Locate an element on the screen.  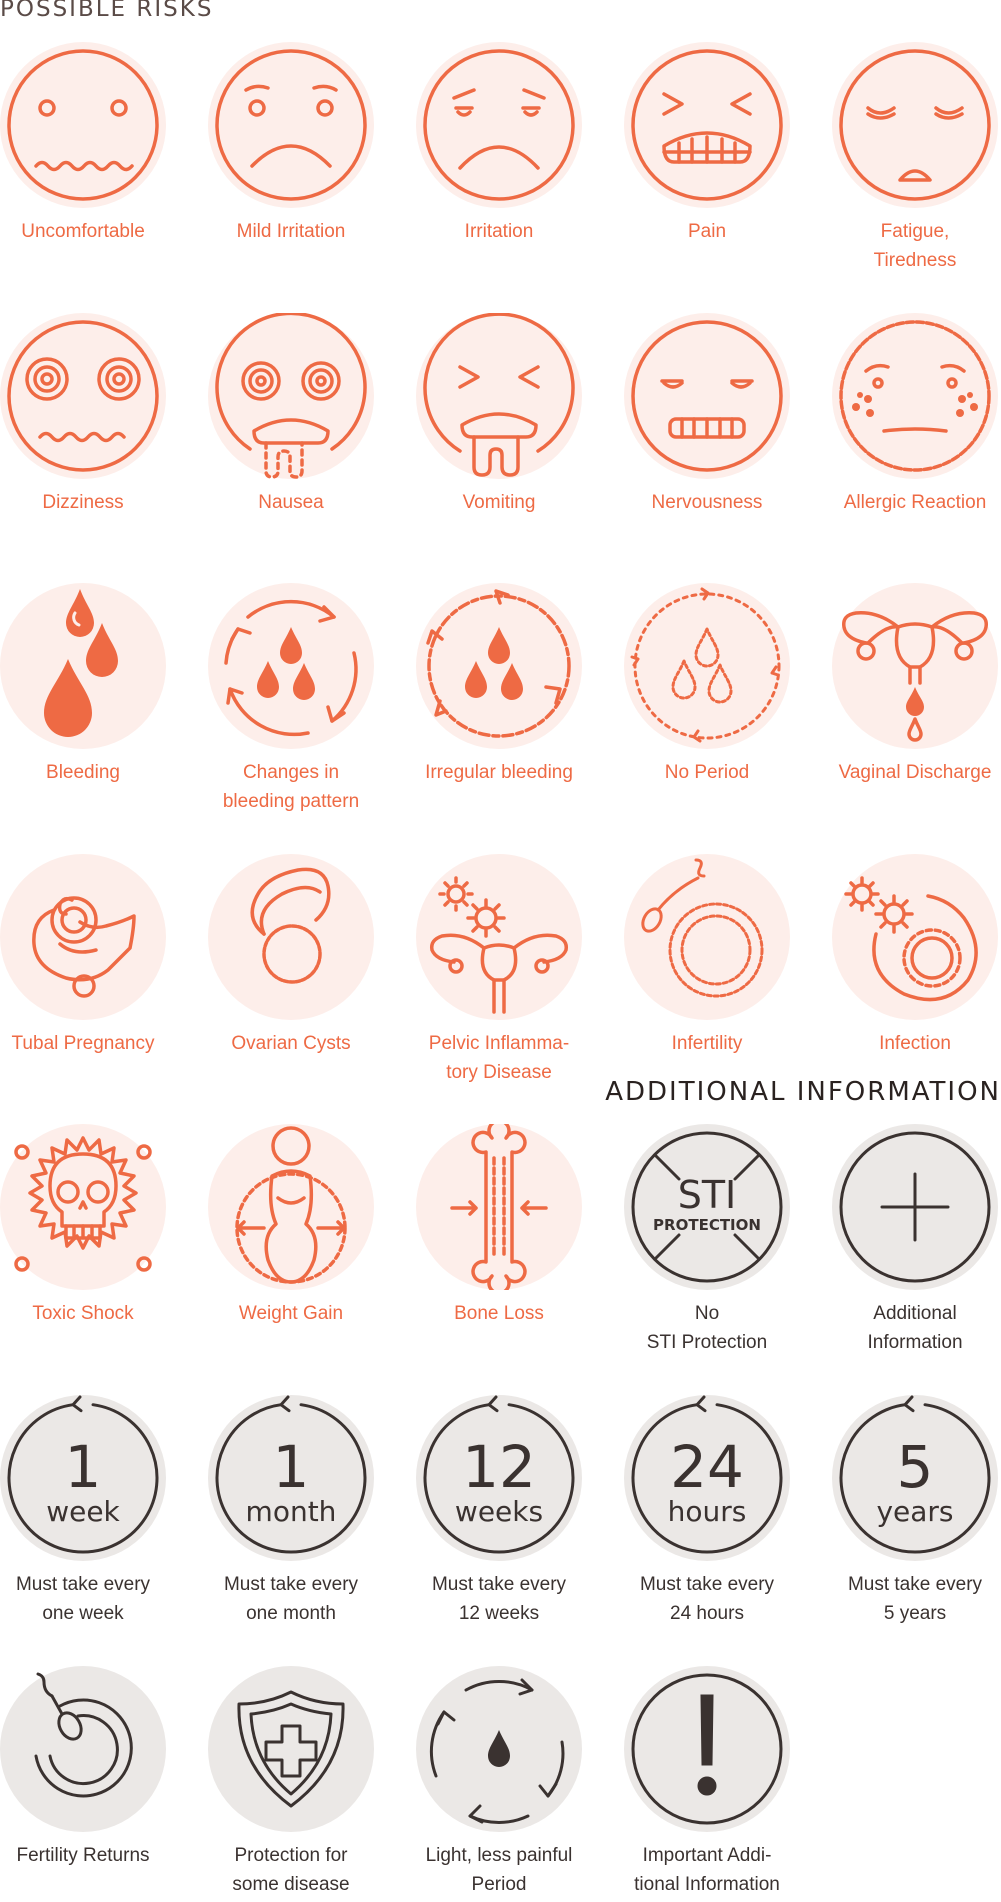
allergic-reaction-face-icon is located at coordinates (915, 396).